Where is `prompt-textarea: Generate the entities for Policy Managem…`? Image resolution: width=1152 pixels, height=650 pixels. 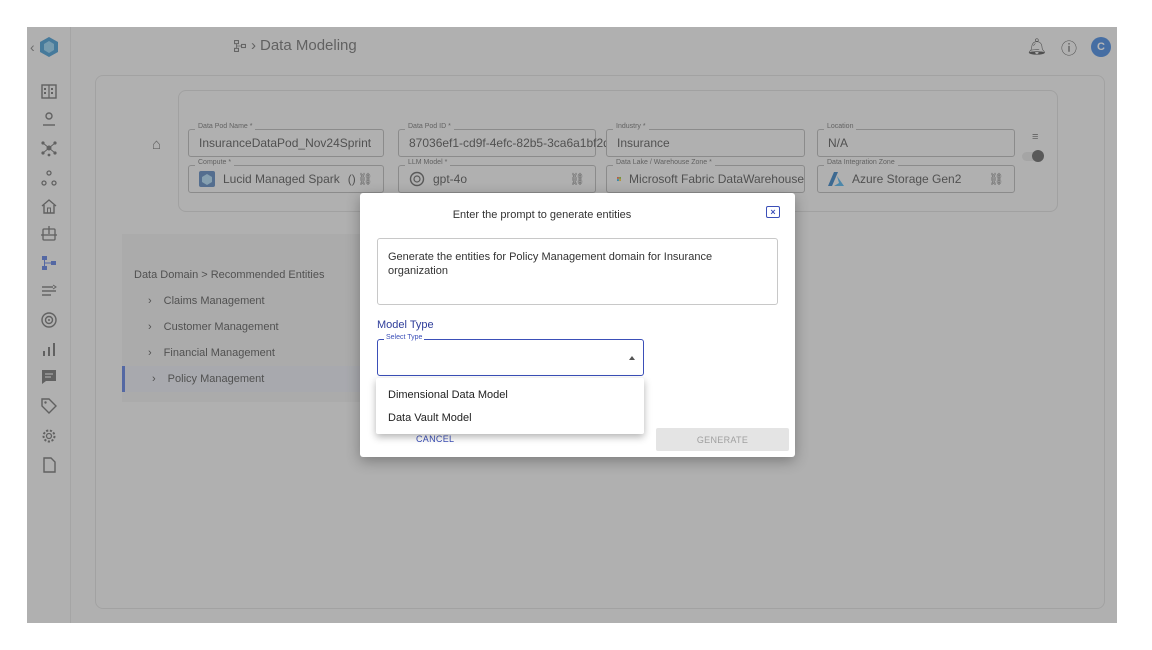
prompt-textarea: Generate the entities for Policy Managem… is located at coordinates (577, 271).